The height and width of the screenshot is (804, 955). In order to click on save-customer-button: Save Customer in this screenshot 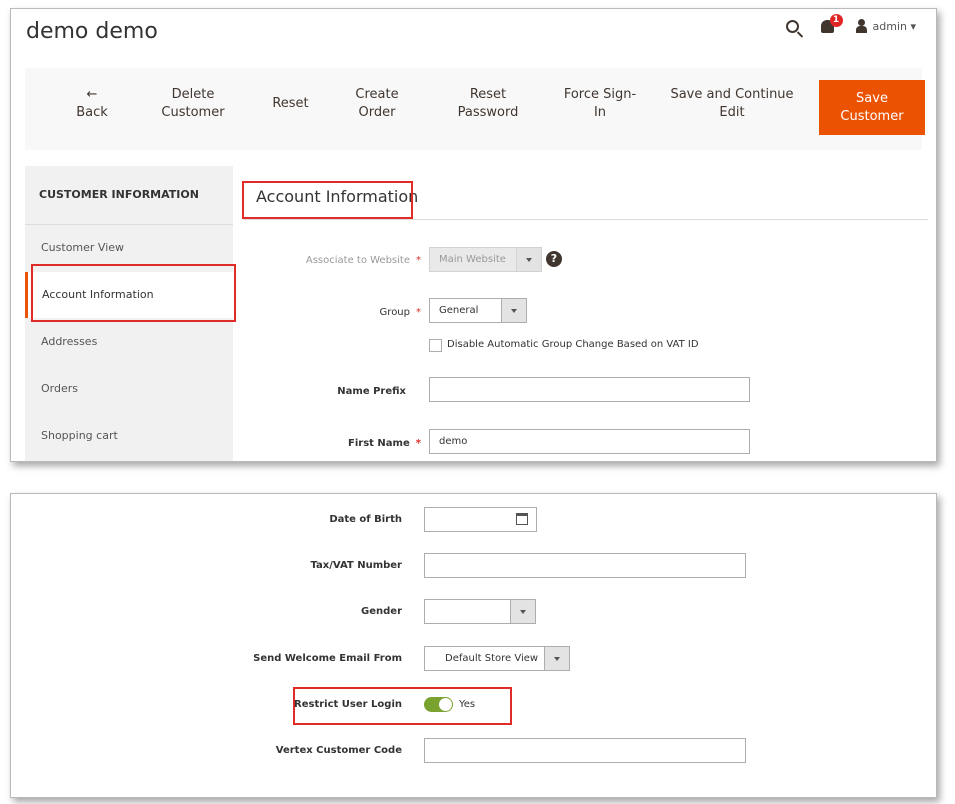, I will do `click(872, 107)`.